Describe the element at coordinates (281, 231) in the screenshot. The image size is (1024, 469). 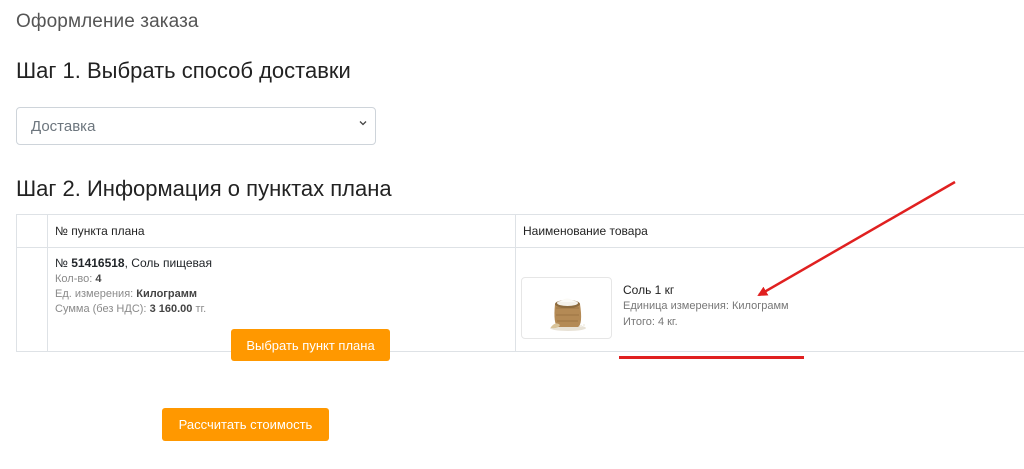
I see `header-point-number: № пункта плана` at that location.